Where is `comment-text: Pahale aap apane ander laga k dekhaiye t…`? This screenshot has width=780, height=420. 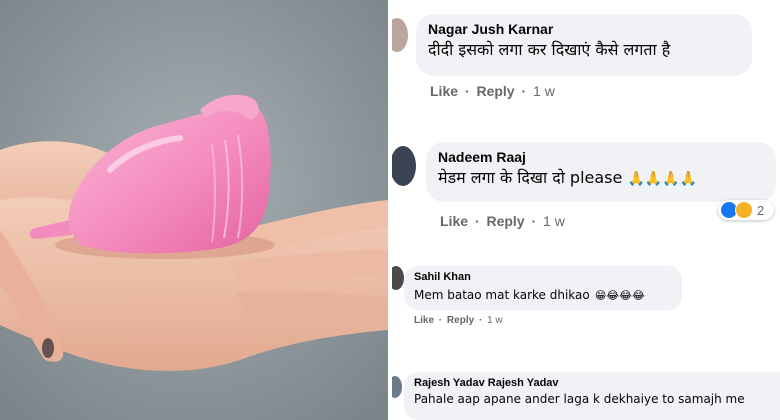
comment-text: Pahale aap apane ander laga k dekhaiye t… is located at coordinates (579, 399).